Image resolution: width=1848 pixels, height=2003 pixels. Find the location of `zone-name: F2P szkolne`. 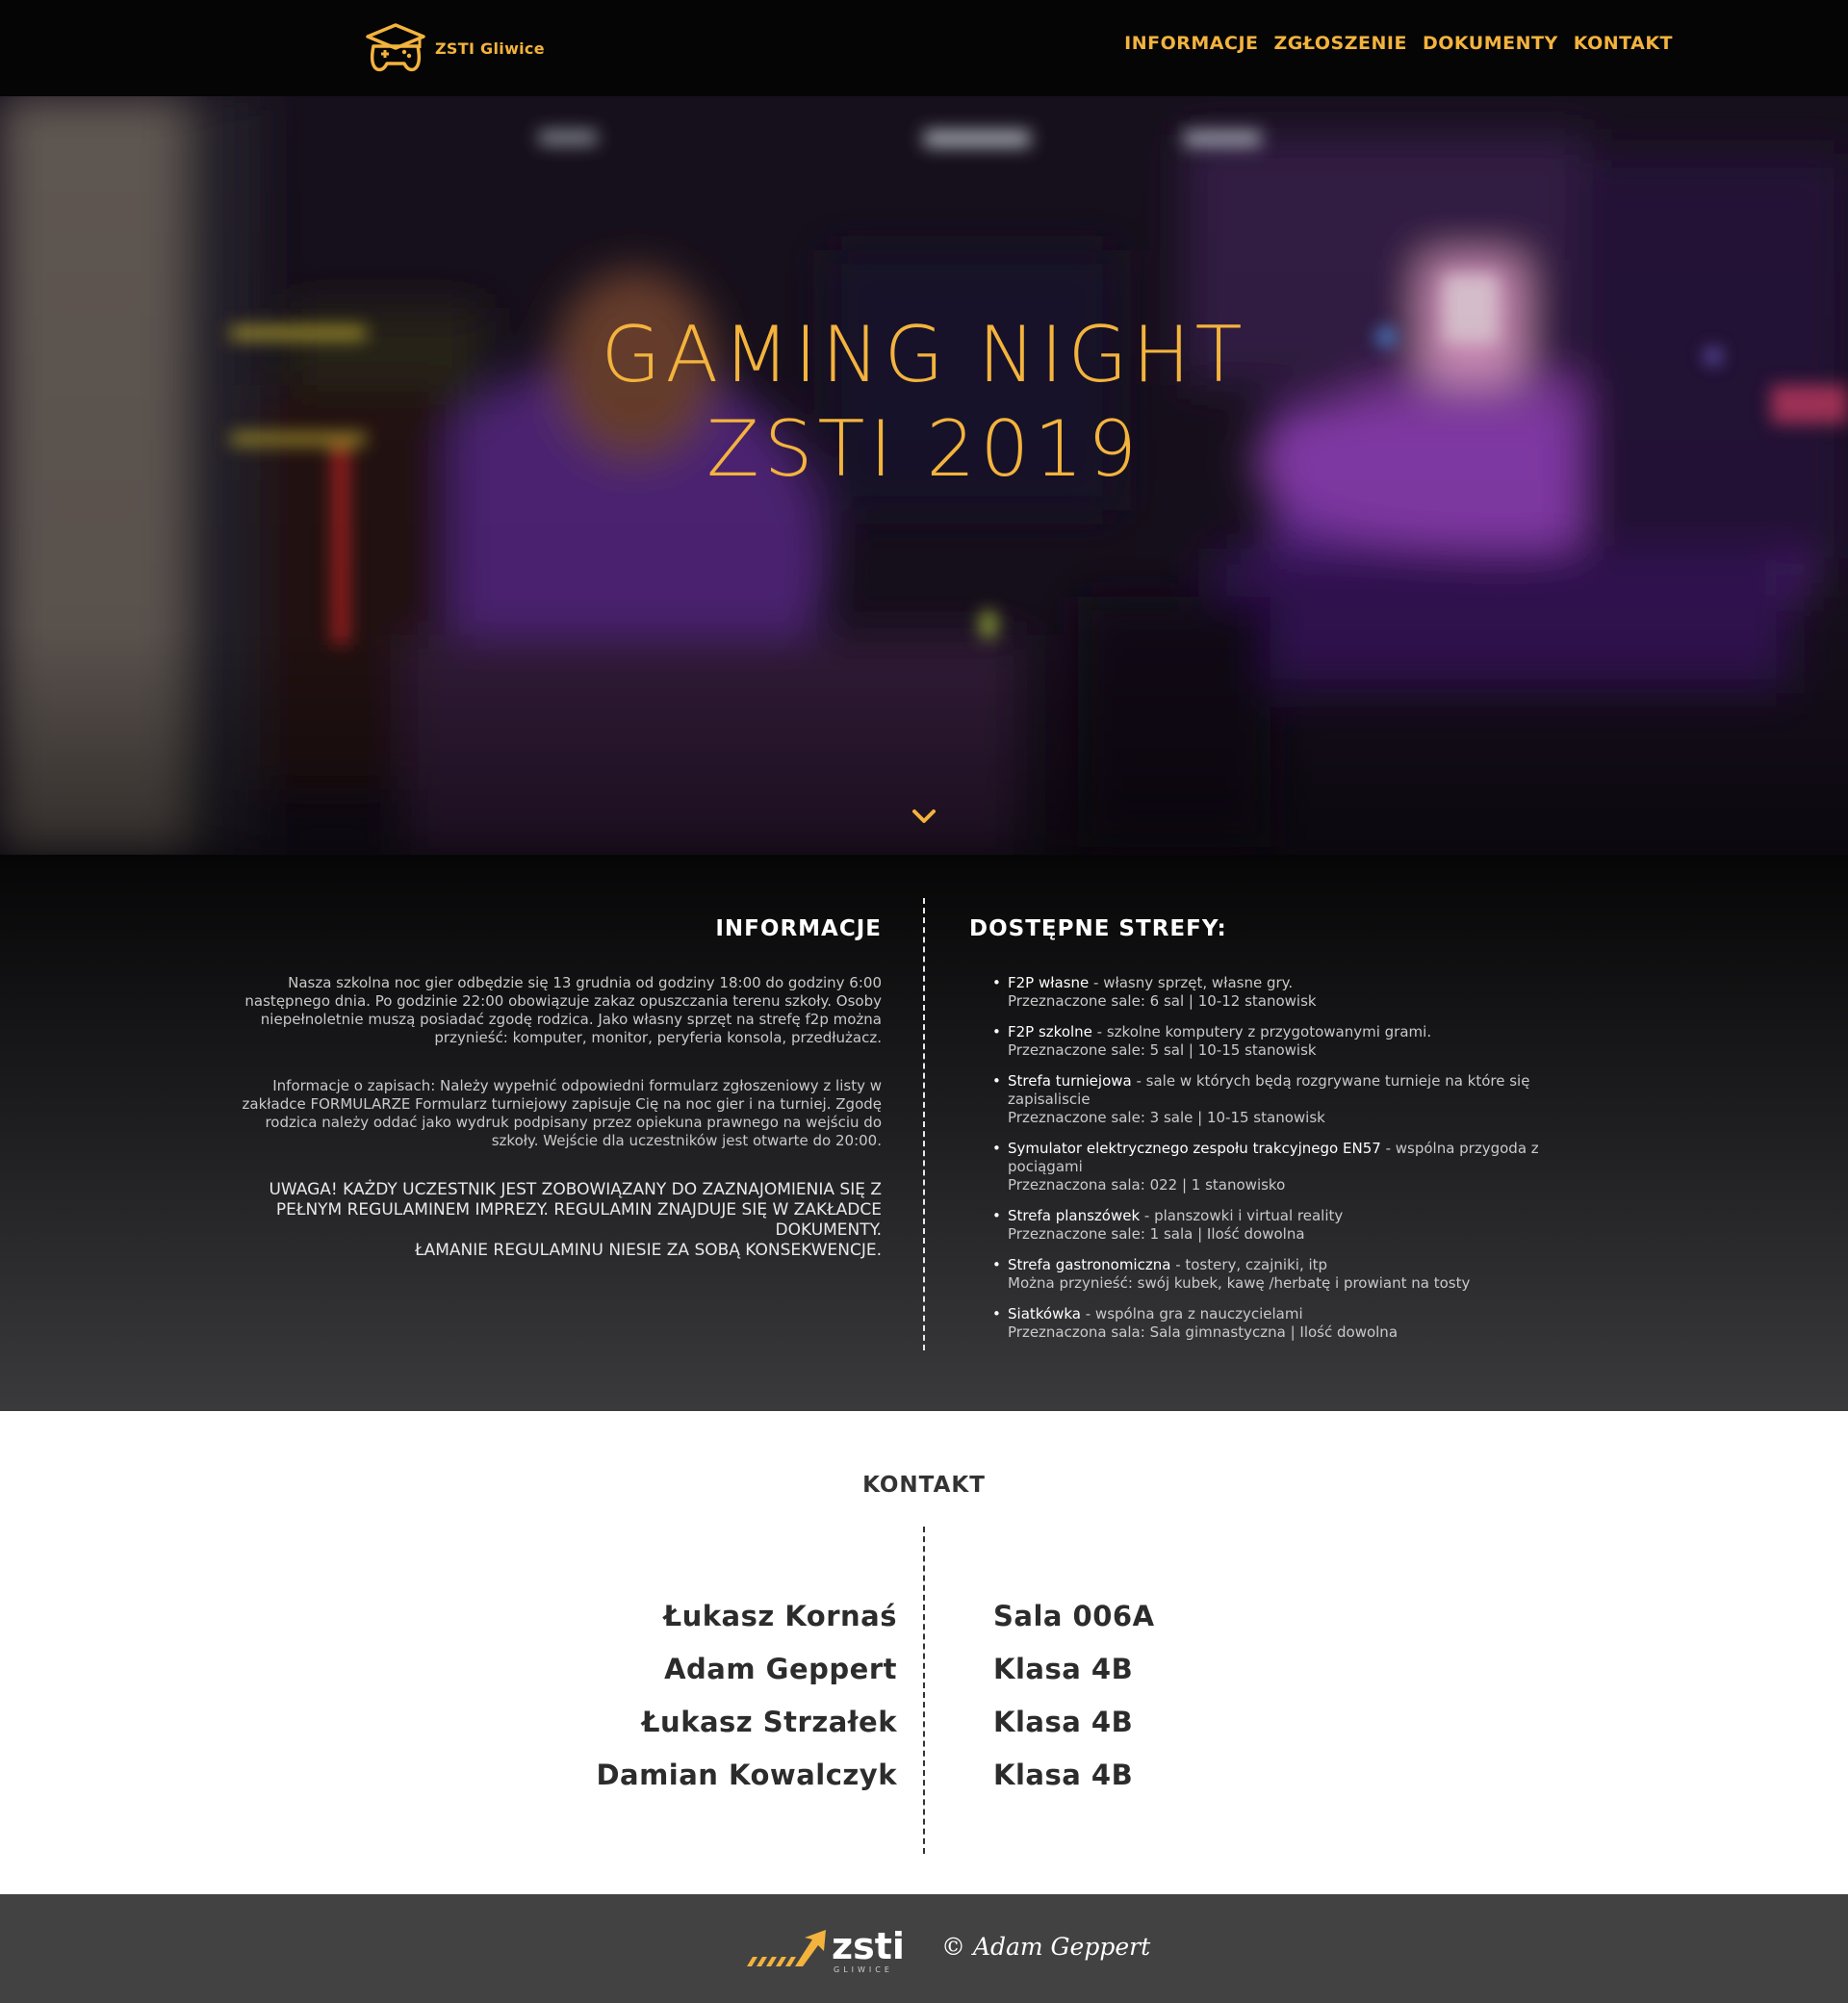

zone-name: F2P szkolne is located at coordinates (1050, 1031).